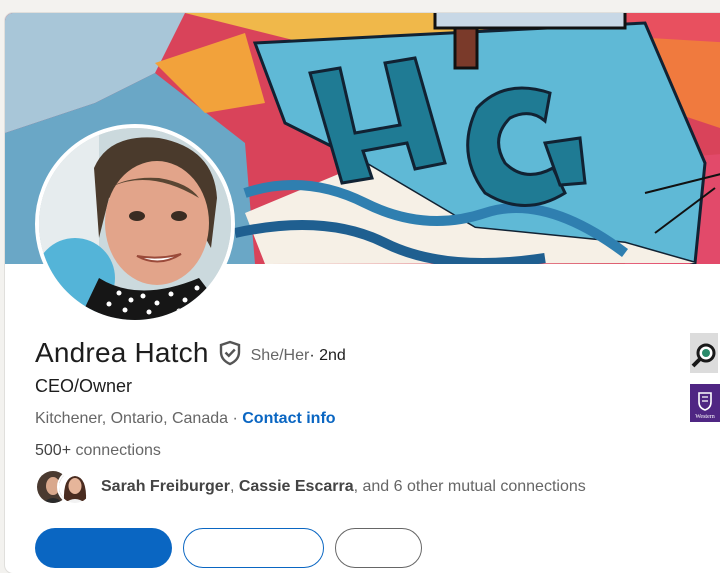 Image resolution: width=720 pixels, height=573 pixels. I want to click on connections-link: 500+ connections, so click(98, 451).